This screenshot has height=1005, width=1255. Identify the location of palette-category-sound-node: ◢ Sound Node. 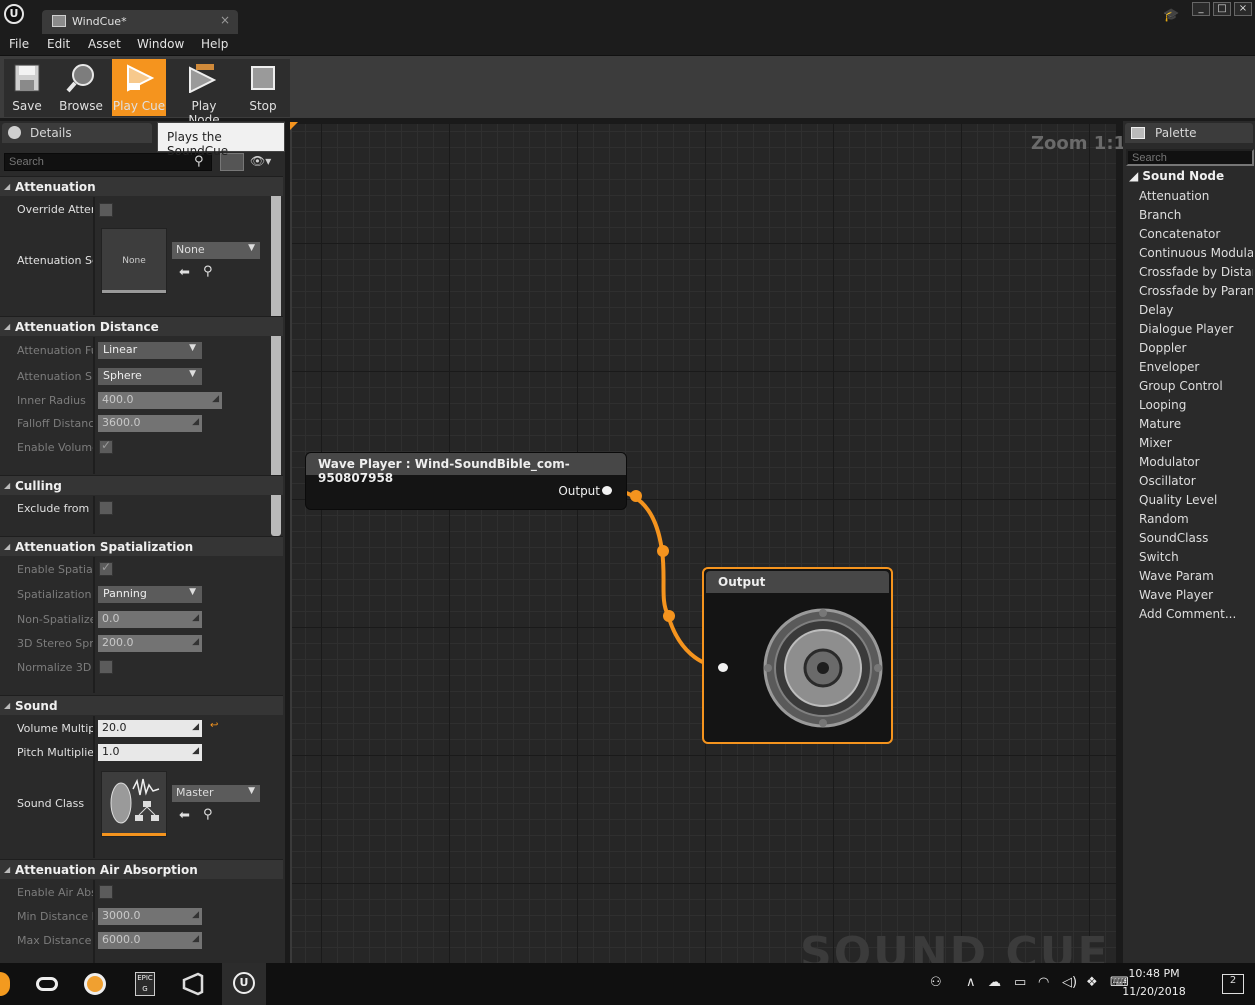
(1176, 176).